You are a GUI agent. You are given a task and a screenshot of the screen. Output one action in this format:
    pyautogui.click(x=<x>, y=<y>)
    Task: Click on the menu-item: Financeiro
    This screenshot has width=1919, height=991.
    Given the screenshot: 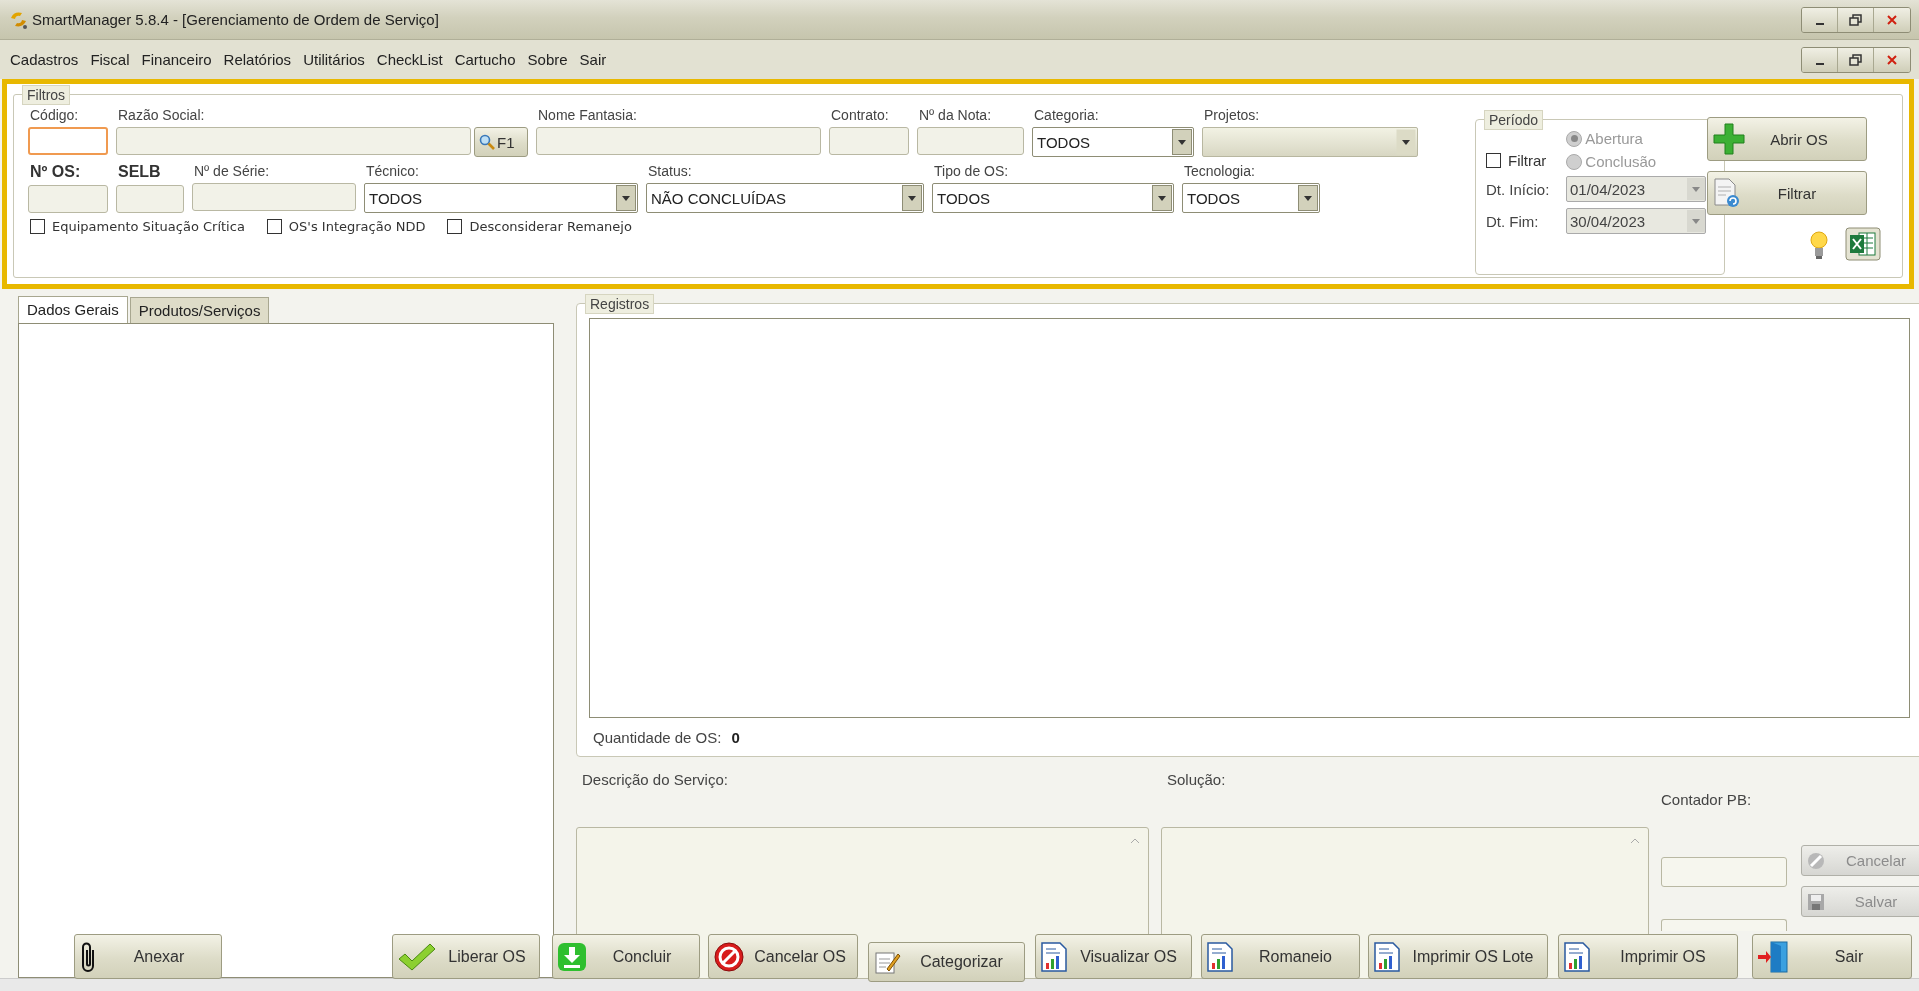 What is the action you would take?
    pyautogui.click(x=176, y=59)
    